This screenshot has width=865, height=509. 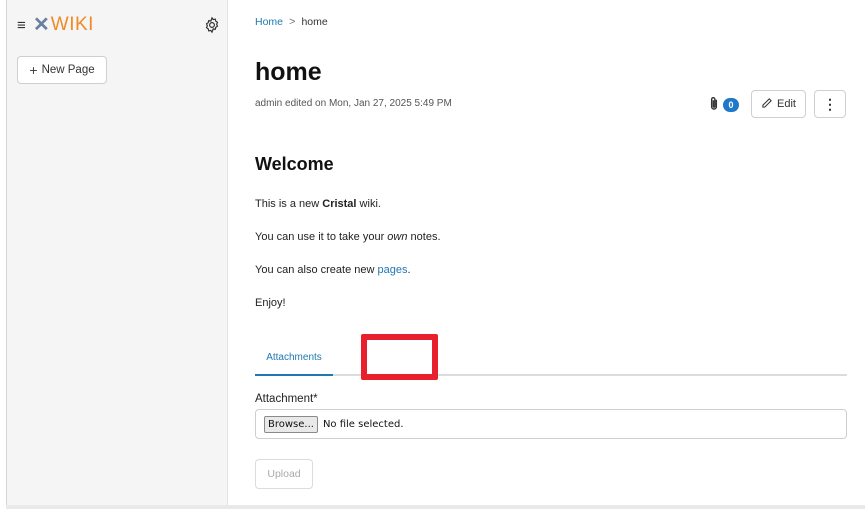 I want to click on pages-link: pages, so click(x=393, y=270).